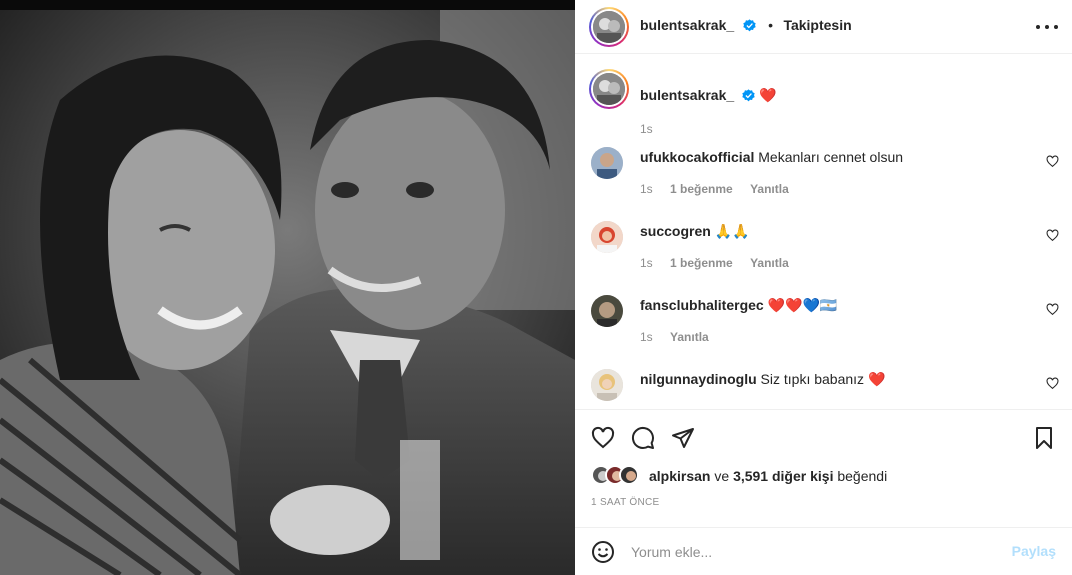  I want to click on likes-connector: ve, so click(722, 476).